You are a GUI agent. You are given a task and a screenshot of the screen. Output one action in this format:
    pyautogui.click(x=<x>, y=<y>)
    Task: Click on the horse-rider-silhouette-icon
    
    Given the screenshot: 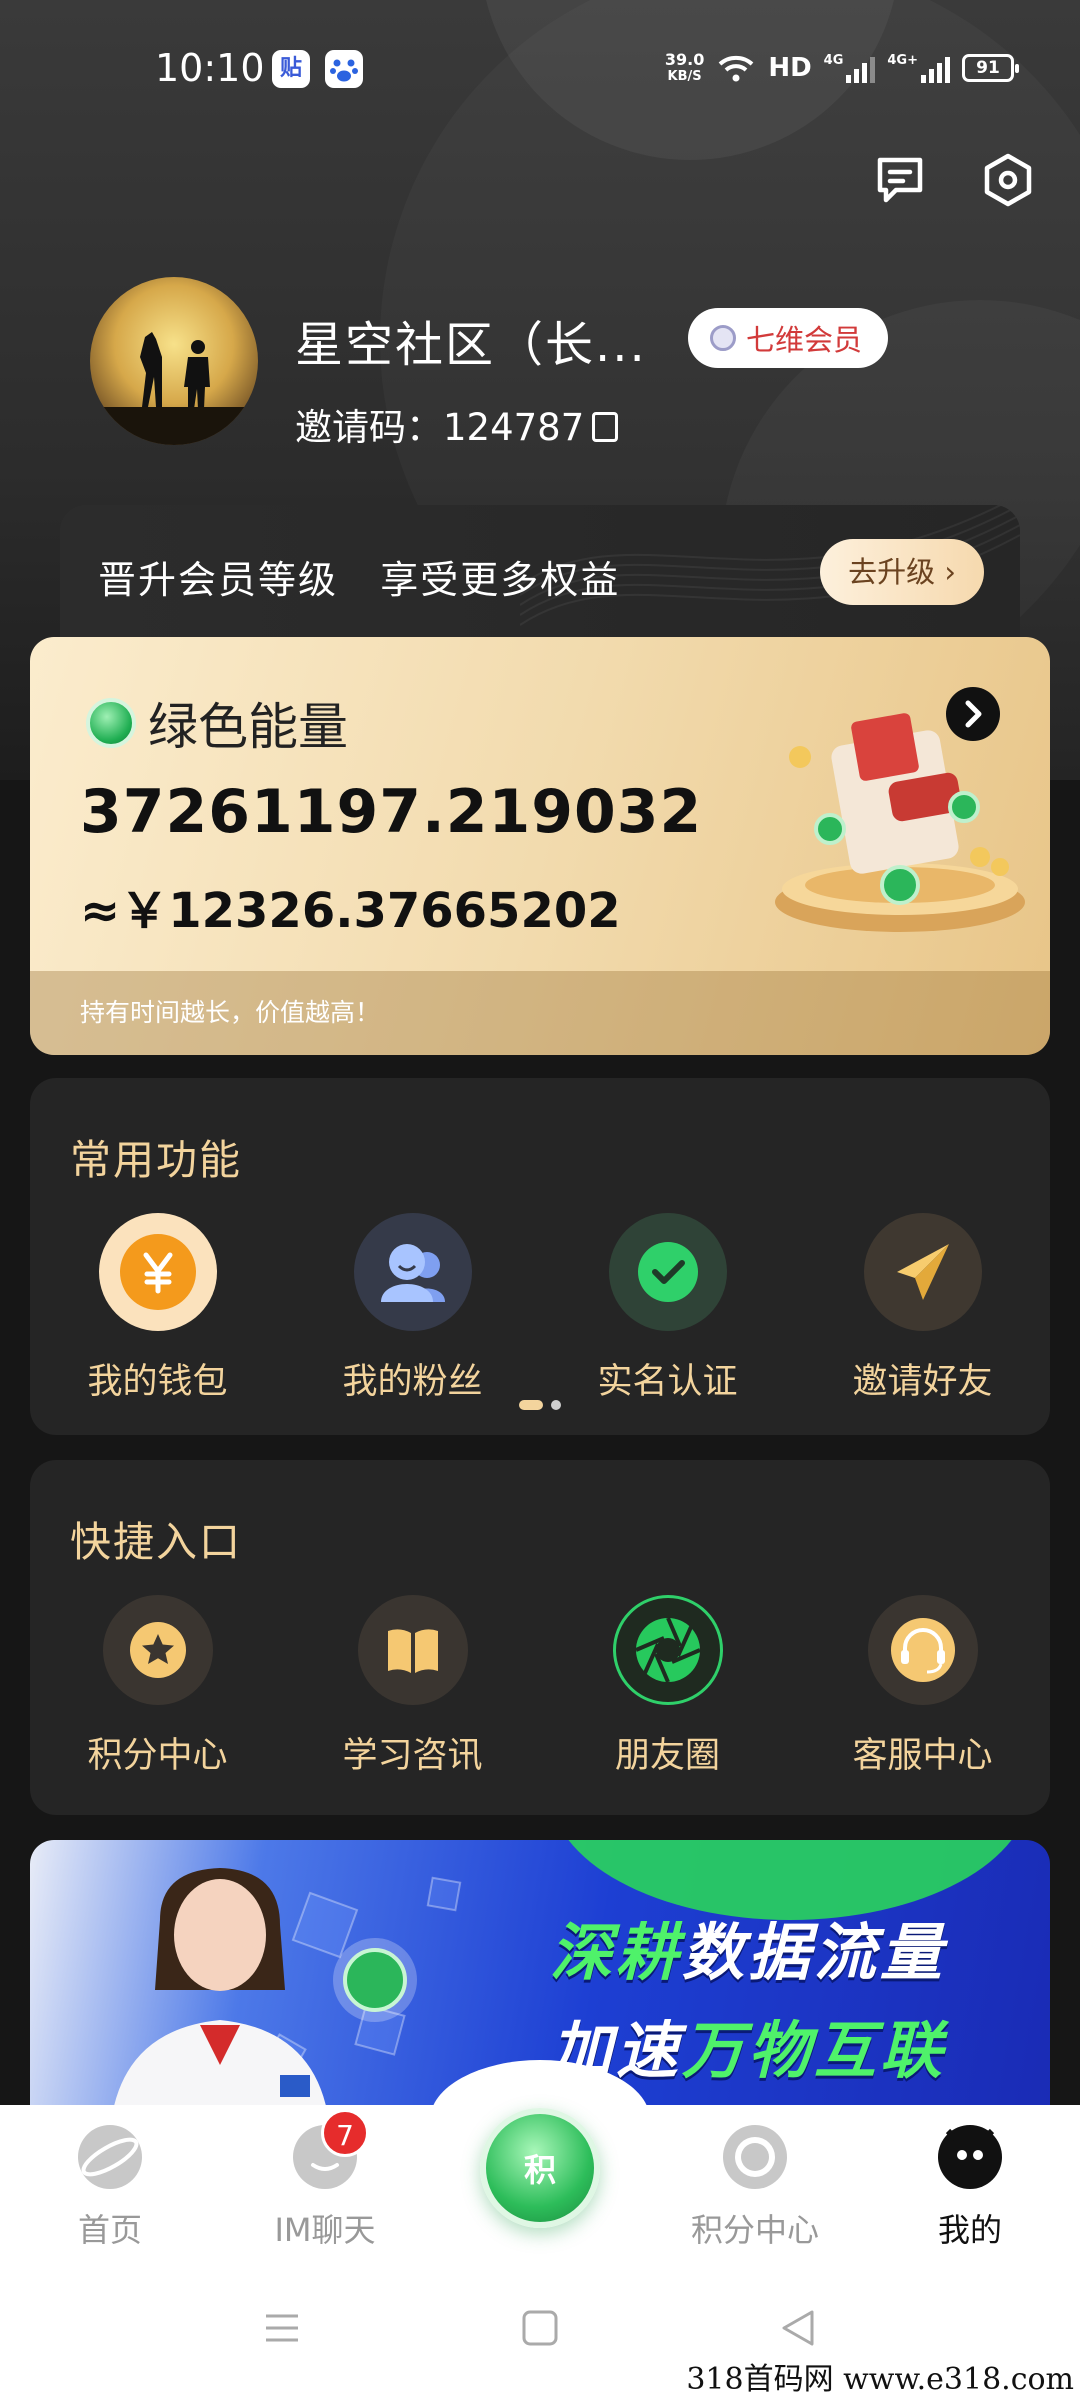 What is the action you would take?
    pyautogui.click(x=174, y=388)
    